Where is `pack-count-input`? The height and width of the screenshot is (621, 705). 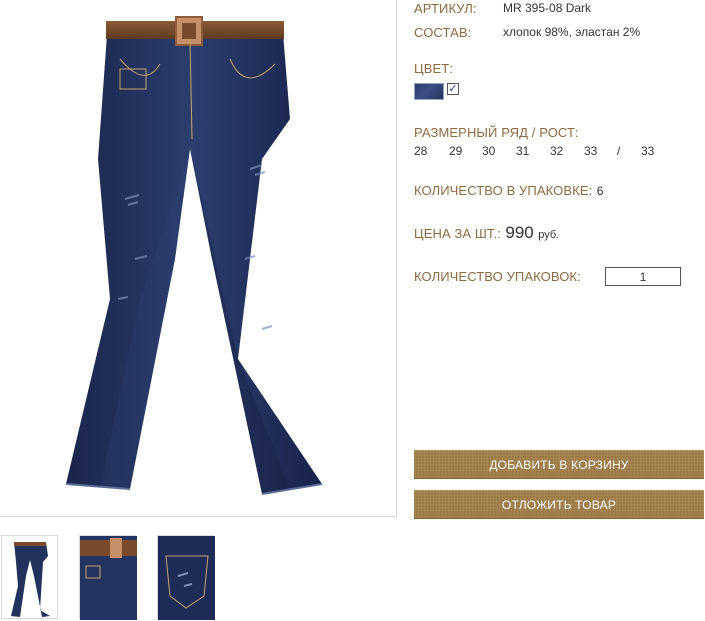
pack-count-input is located at coordinates (643, 276).